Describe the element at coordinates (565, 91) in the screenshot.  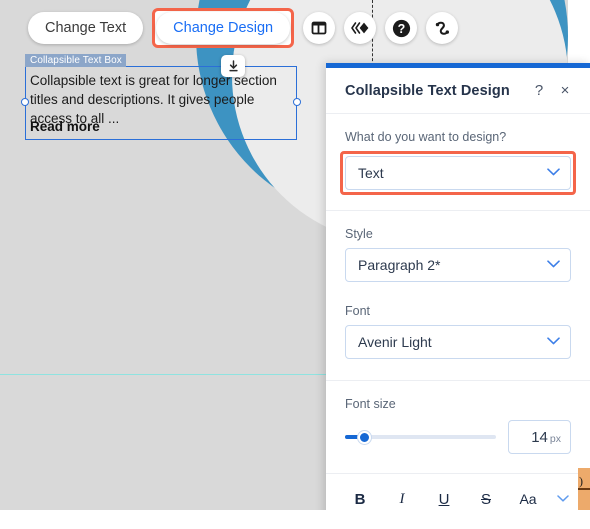
I see `panel-close-icon: ×` at that location.